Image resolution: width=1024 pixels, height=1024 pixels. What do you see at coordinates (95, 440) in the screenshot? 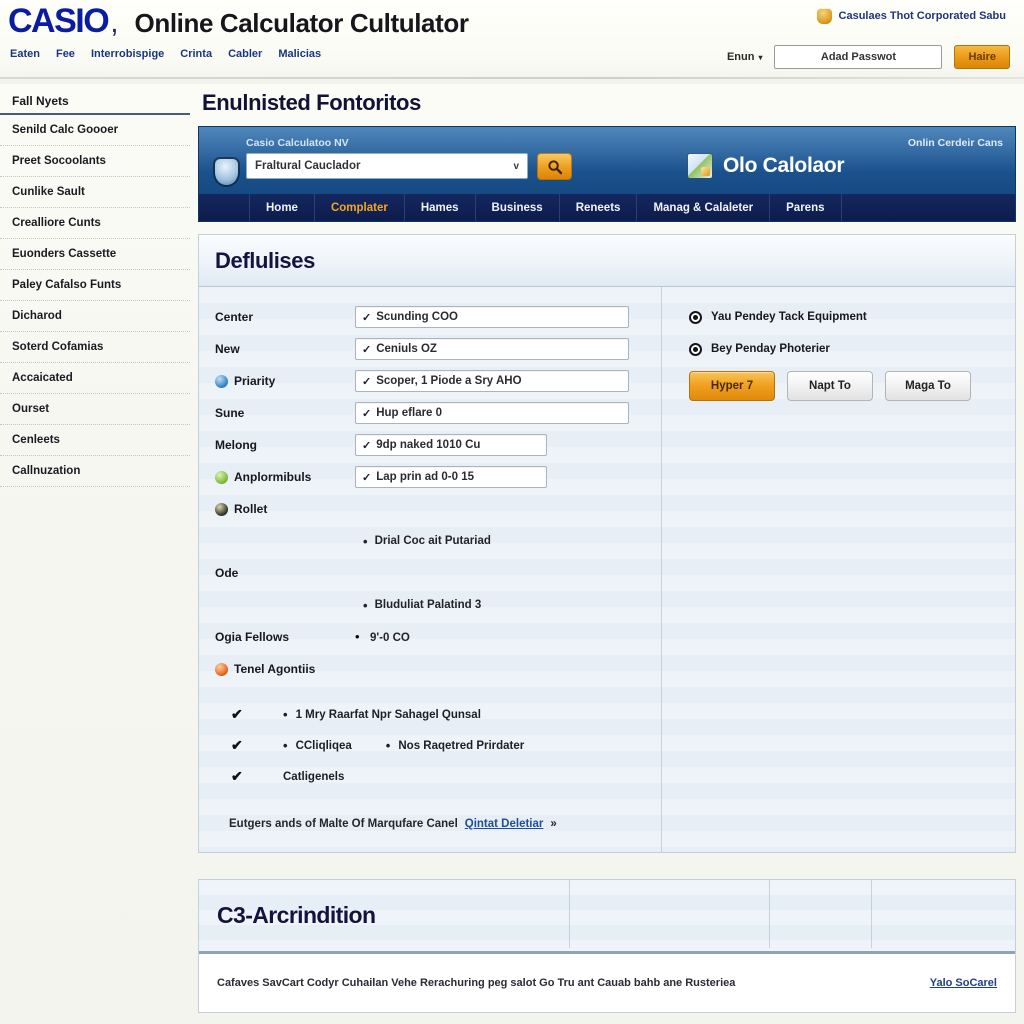
I see `sidebar-item: Cenleets` at bounding box center [95, 440].